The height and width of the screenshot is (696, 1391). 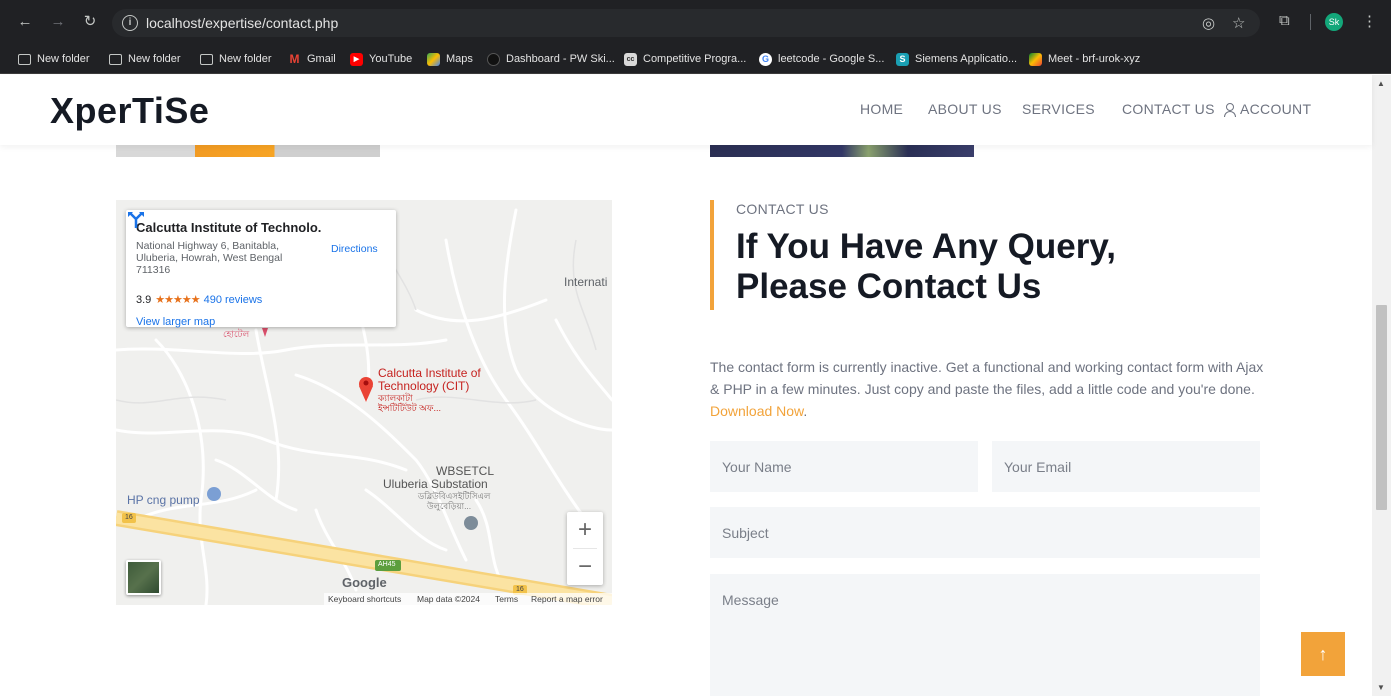 What do you see at coordinates (844, 466) in the screenshot?
I see `name-input` at bounding box center [844, 466].